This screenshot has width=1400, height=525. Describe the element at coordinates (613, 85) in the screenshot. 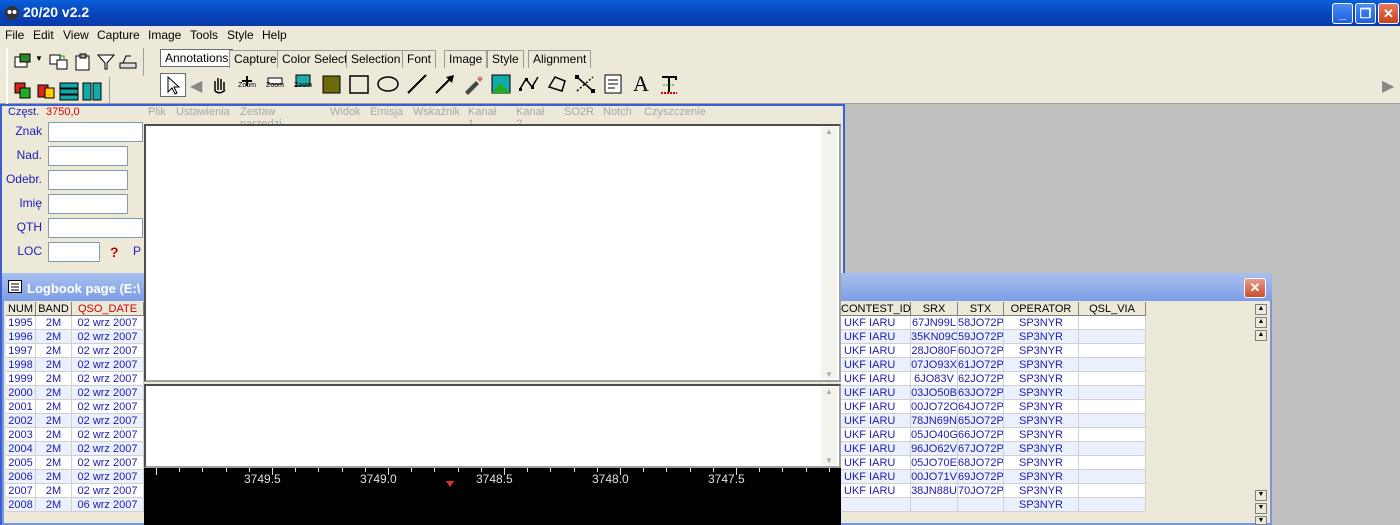

I see `note-tool-icon` at that location.